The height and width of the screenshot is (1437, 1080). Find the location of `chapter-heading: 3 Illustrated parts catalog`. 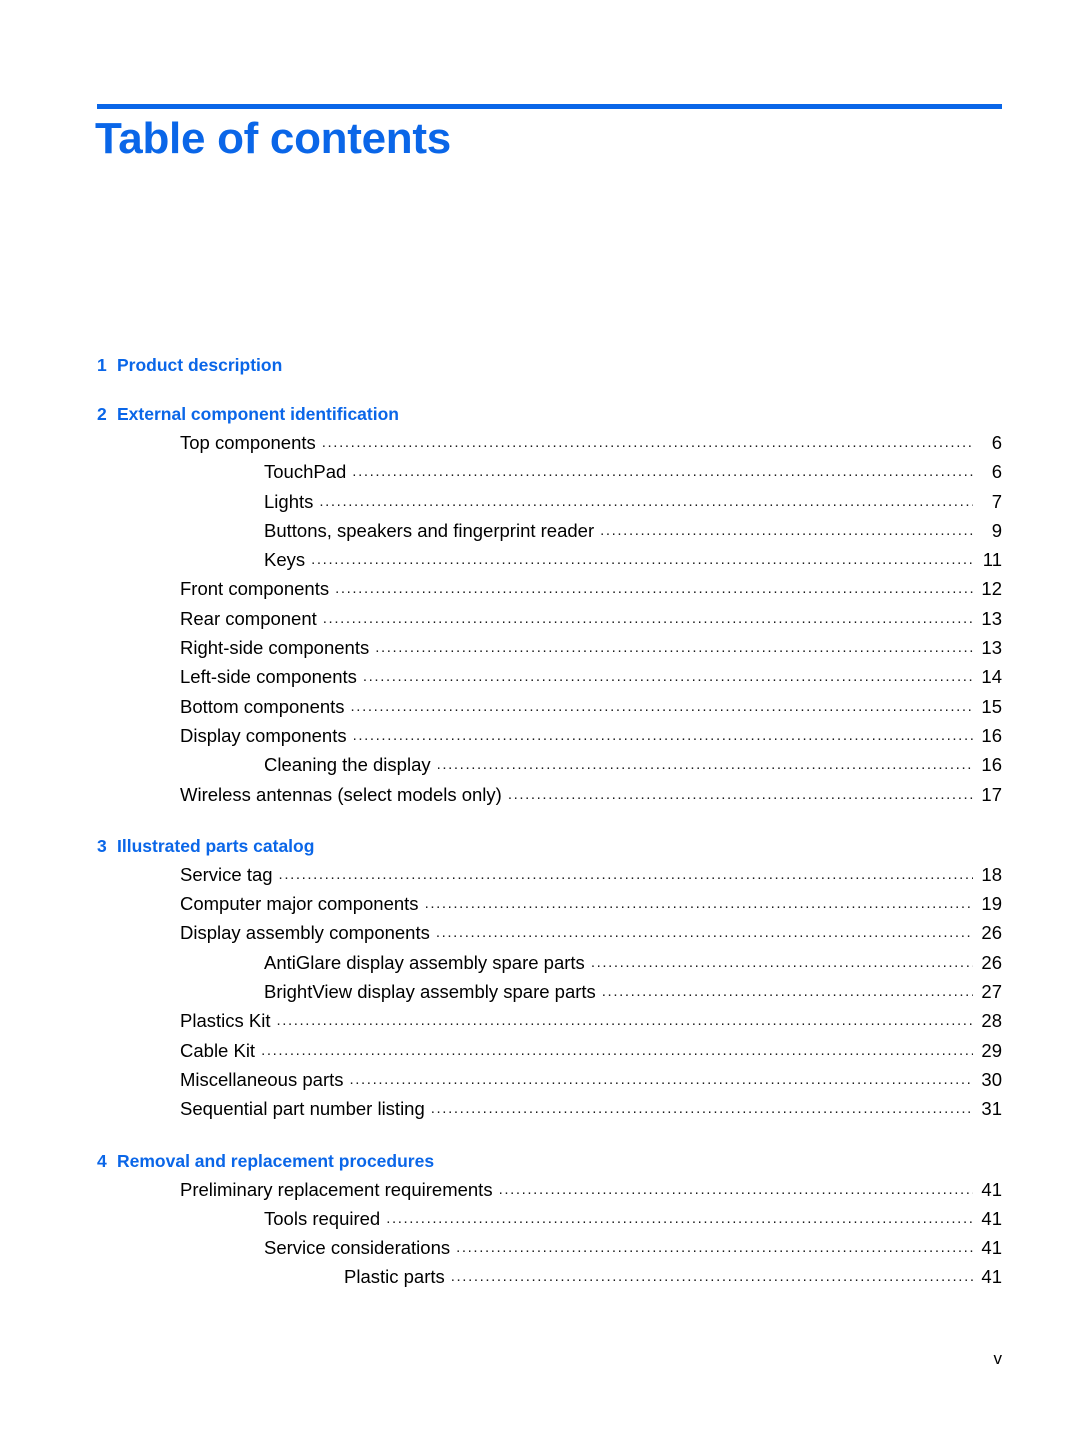

chapter-heading: 3 Illustrated parts catalog is located at coordinates (540, 846).